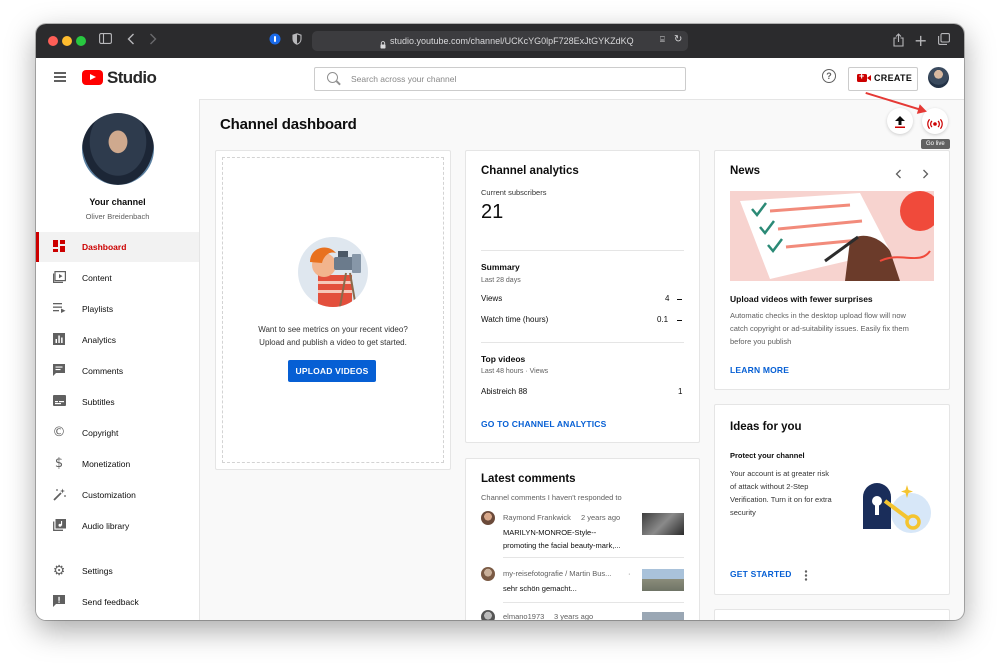  What do you see at coordinates (500, 267) in the screenshot?
I see `summary-title: Summary` at bounding box center [500, 267].